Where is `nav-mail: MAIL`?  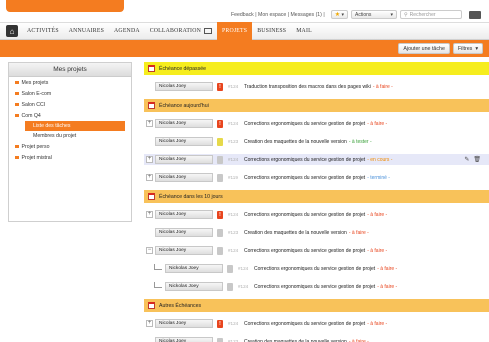
nav-mail: MAIL is located at coordinates (304, 31).